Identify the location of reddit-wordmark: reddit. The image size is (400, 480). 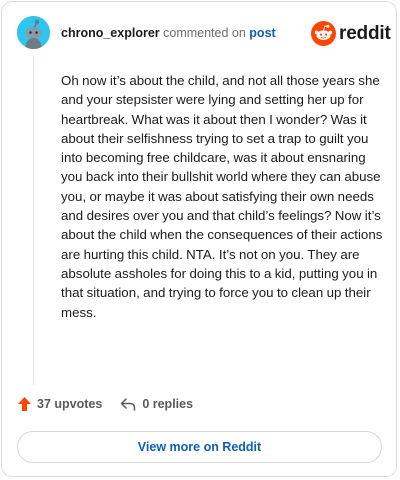
(365, 33).